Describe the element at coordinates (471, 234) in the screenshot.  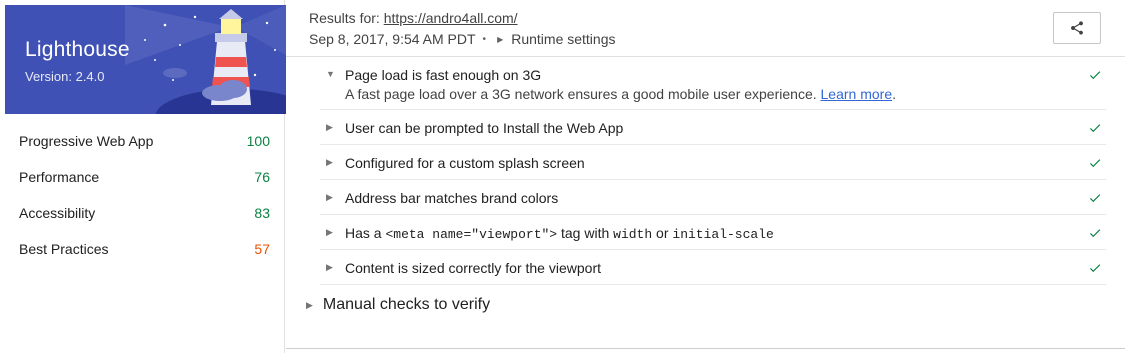
I see `viewport-meta-code: <meta name="viewport">` at that location.